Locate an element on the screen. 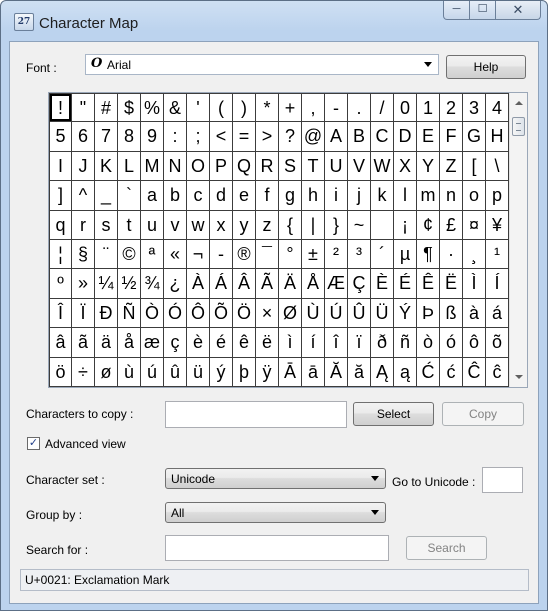 Image resolution: width=550 pixels, height=613 pixels. character-cell: õ is located at coordinates (497, 343).